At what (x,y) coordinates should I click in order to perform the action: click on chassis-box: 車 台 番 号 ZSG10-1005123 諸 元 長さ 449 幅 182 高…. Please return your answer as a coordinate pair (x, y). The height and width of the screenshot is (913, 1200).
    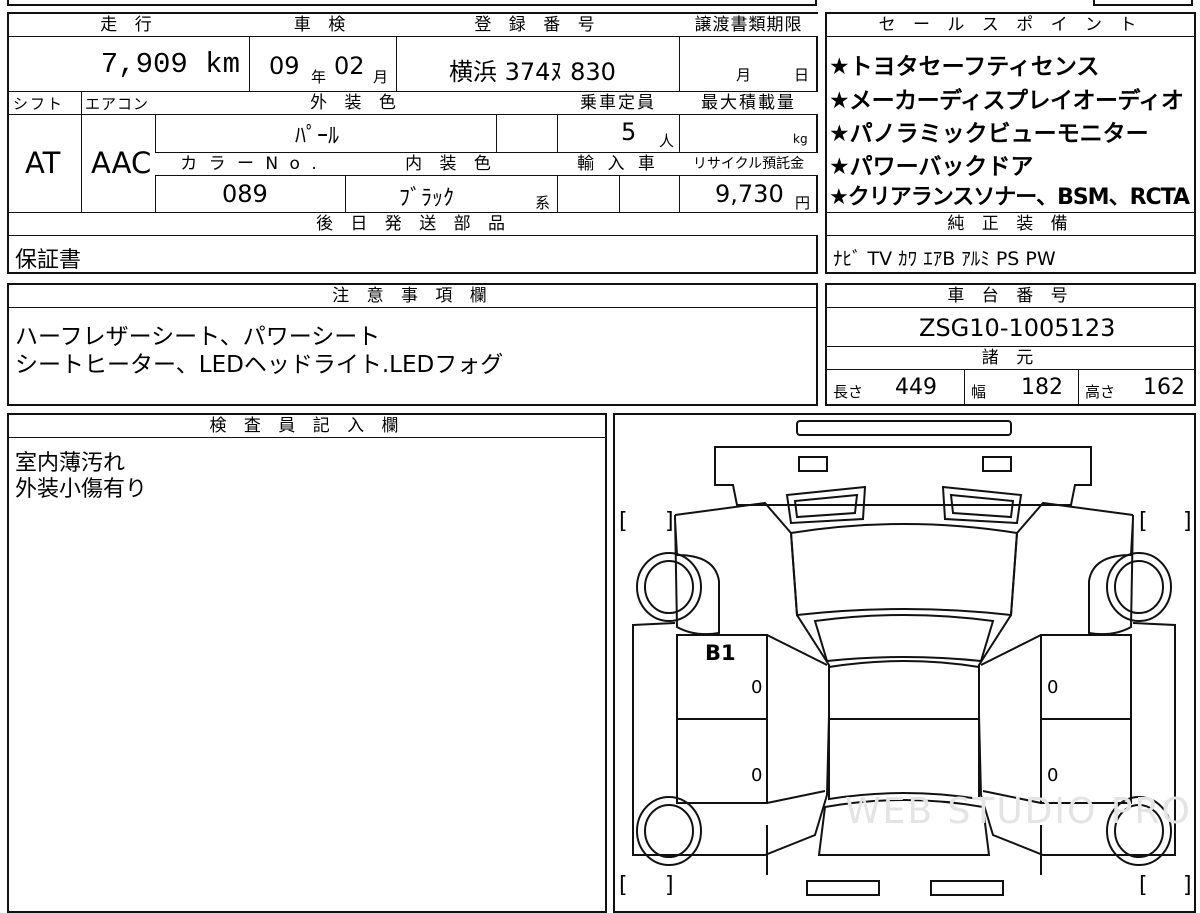
    Looking at the image, I should click on (1010, 344).